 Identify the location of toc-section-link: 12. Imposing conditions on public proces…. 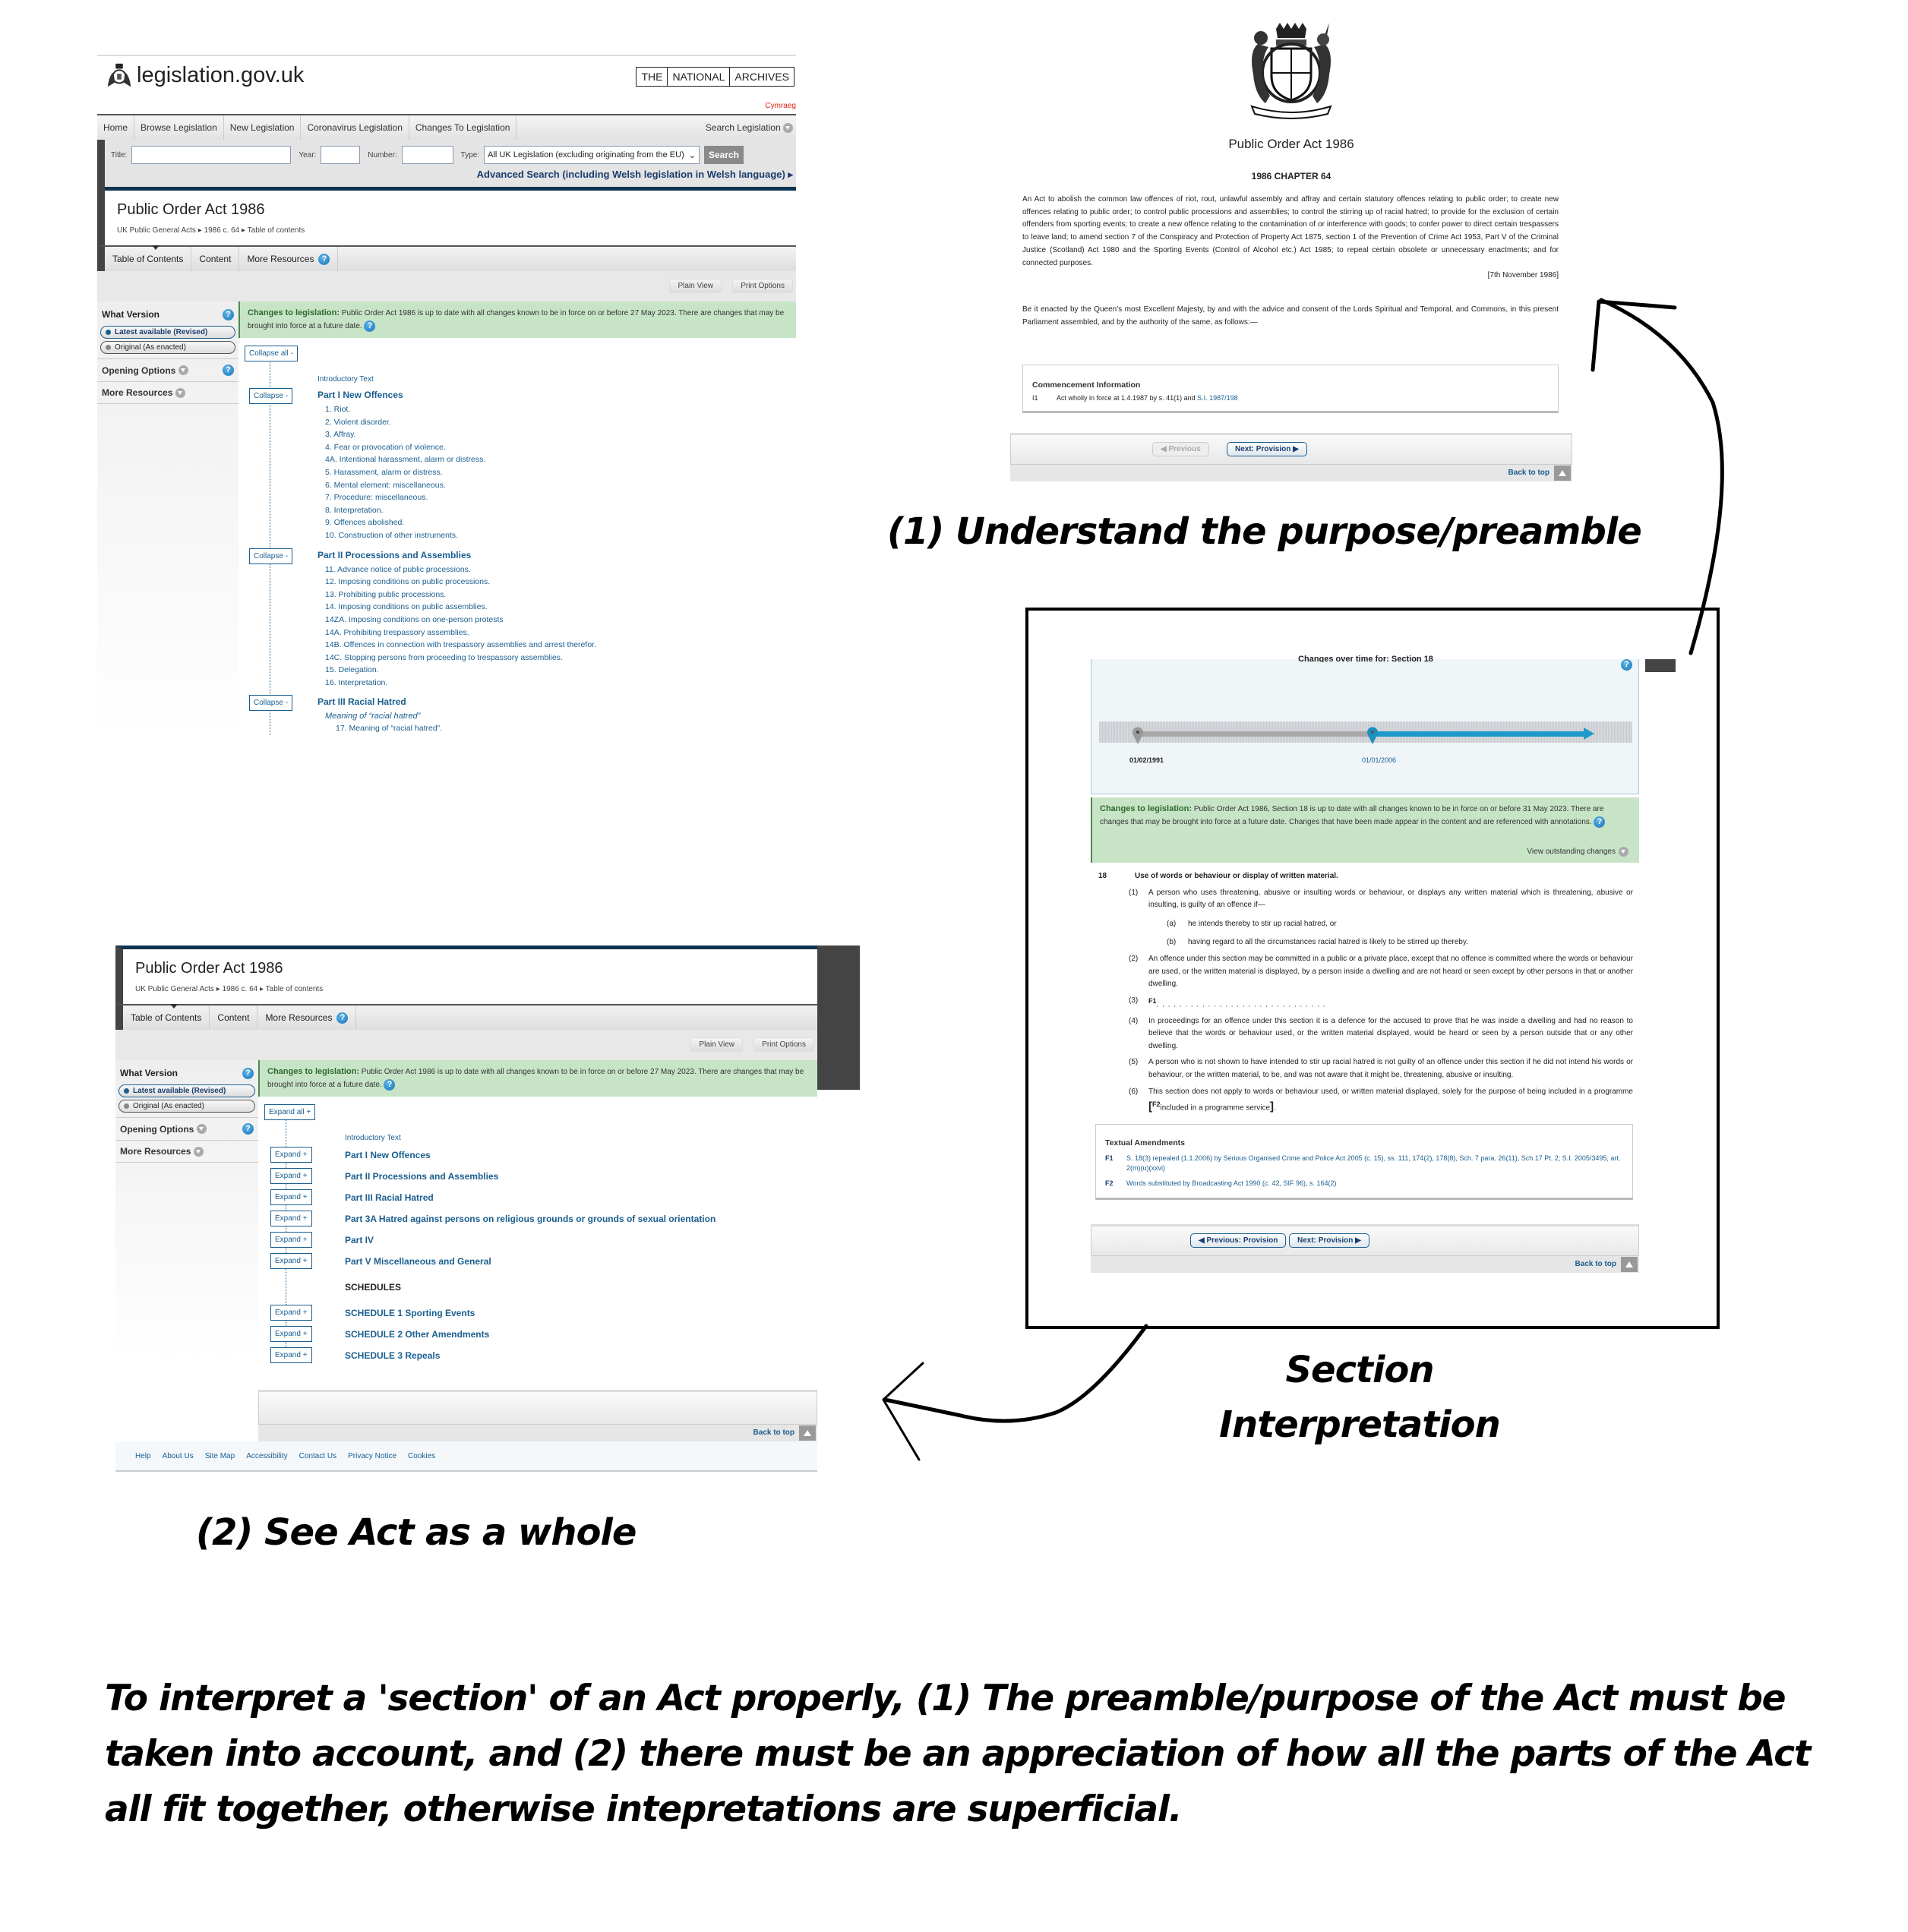
(560, 582).